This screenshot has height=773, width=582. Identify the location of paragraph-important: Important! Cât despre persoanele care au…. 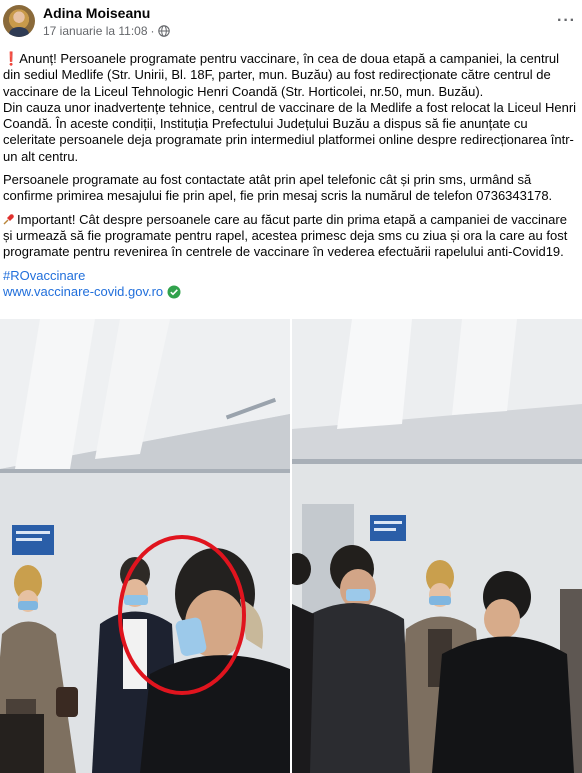
(291, 236).